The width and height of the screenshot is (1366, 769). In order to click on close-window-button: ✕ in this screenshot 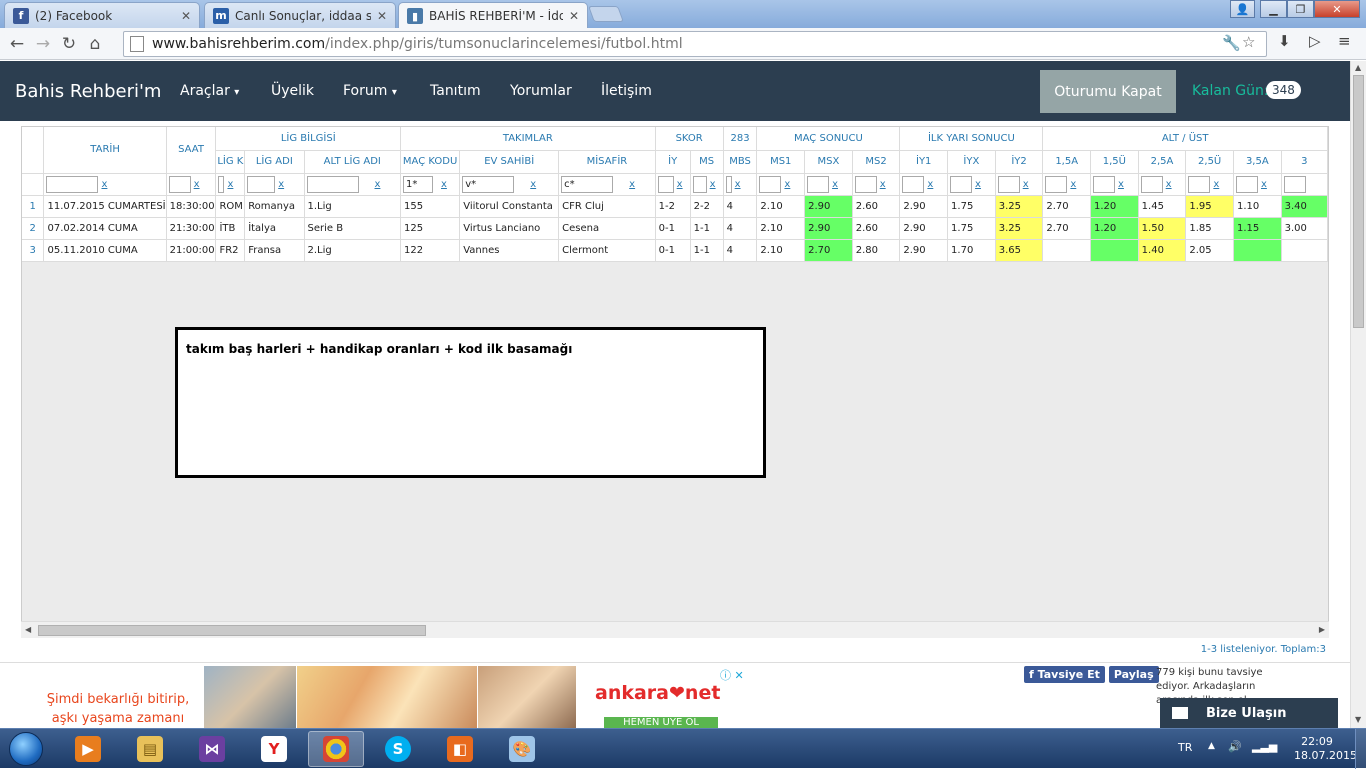, I will do `click(1337, 9)`.